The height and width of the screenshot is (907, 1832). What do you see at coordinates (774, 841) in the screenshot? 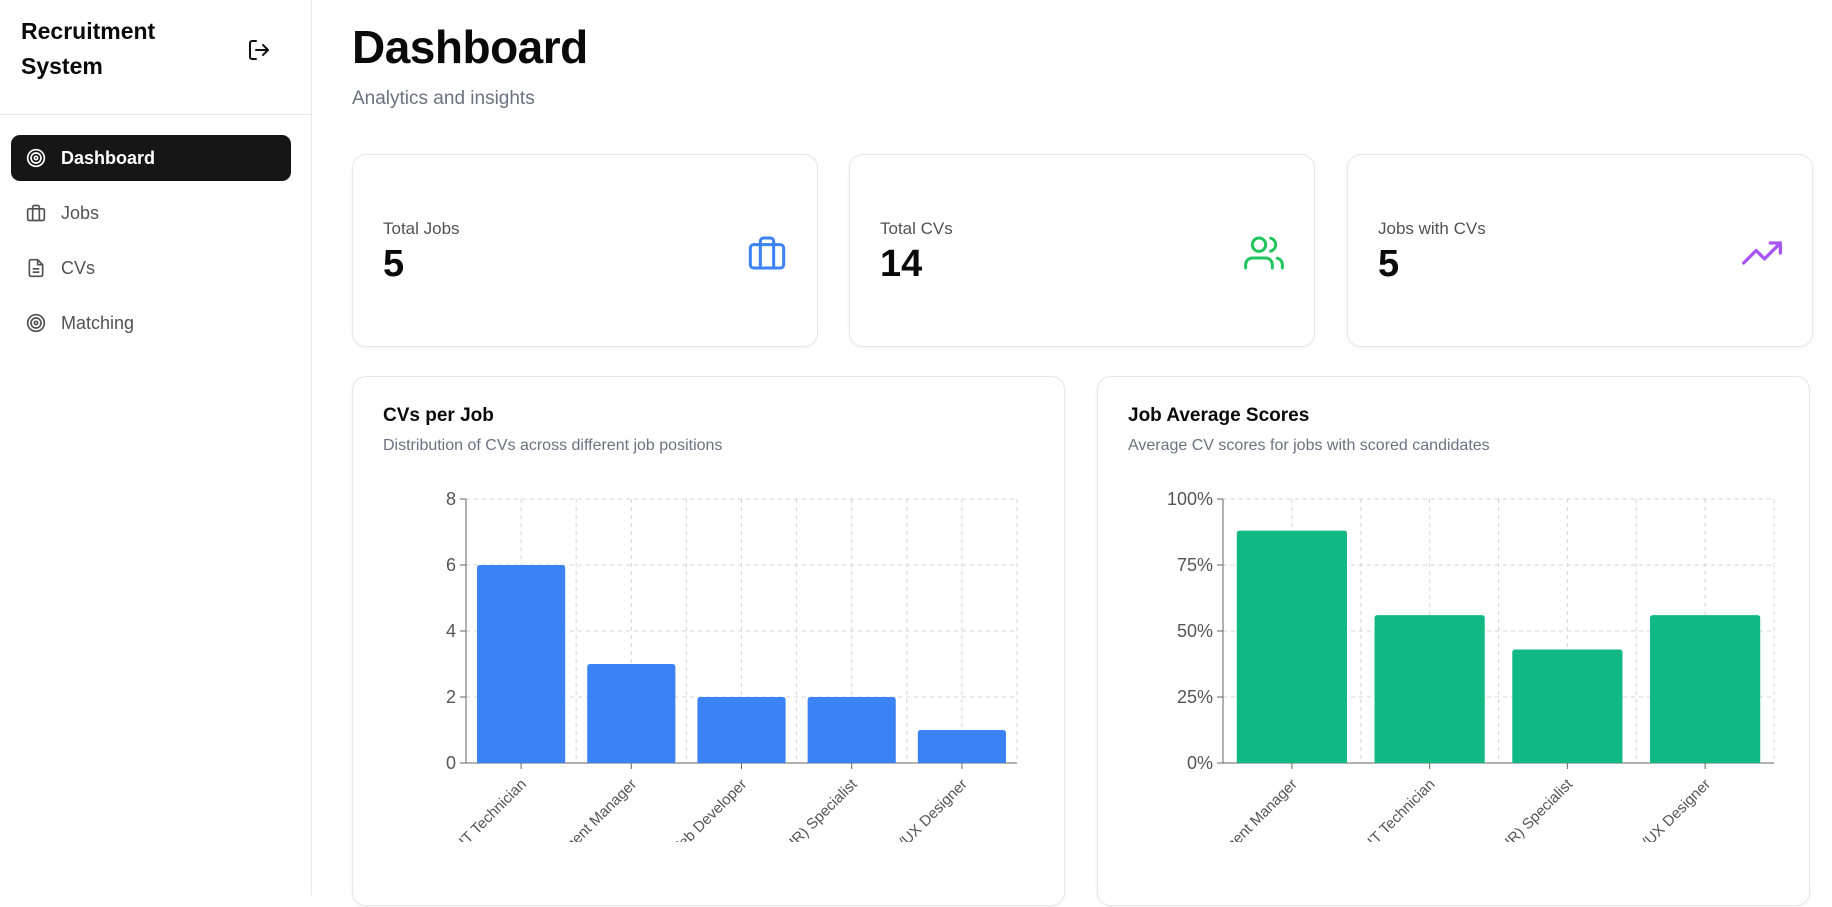
I see `x-tick-label: Human Resources (HR) Specialist` at bounding box center [774, 841].